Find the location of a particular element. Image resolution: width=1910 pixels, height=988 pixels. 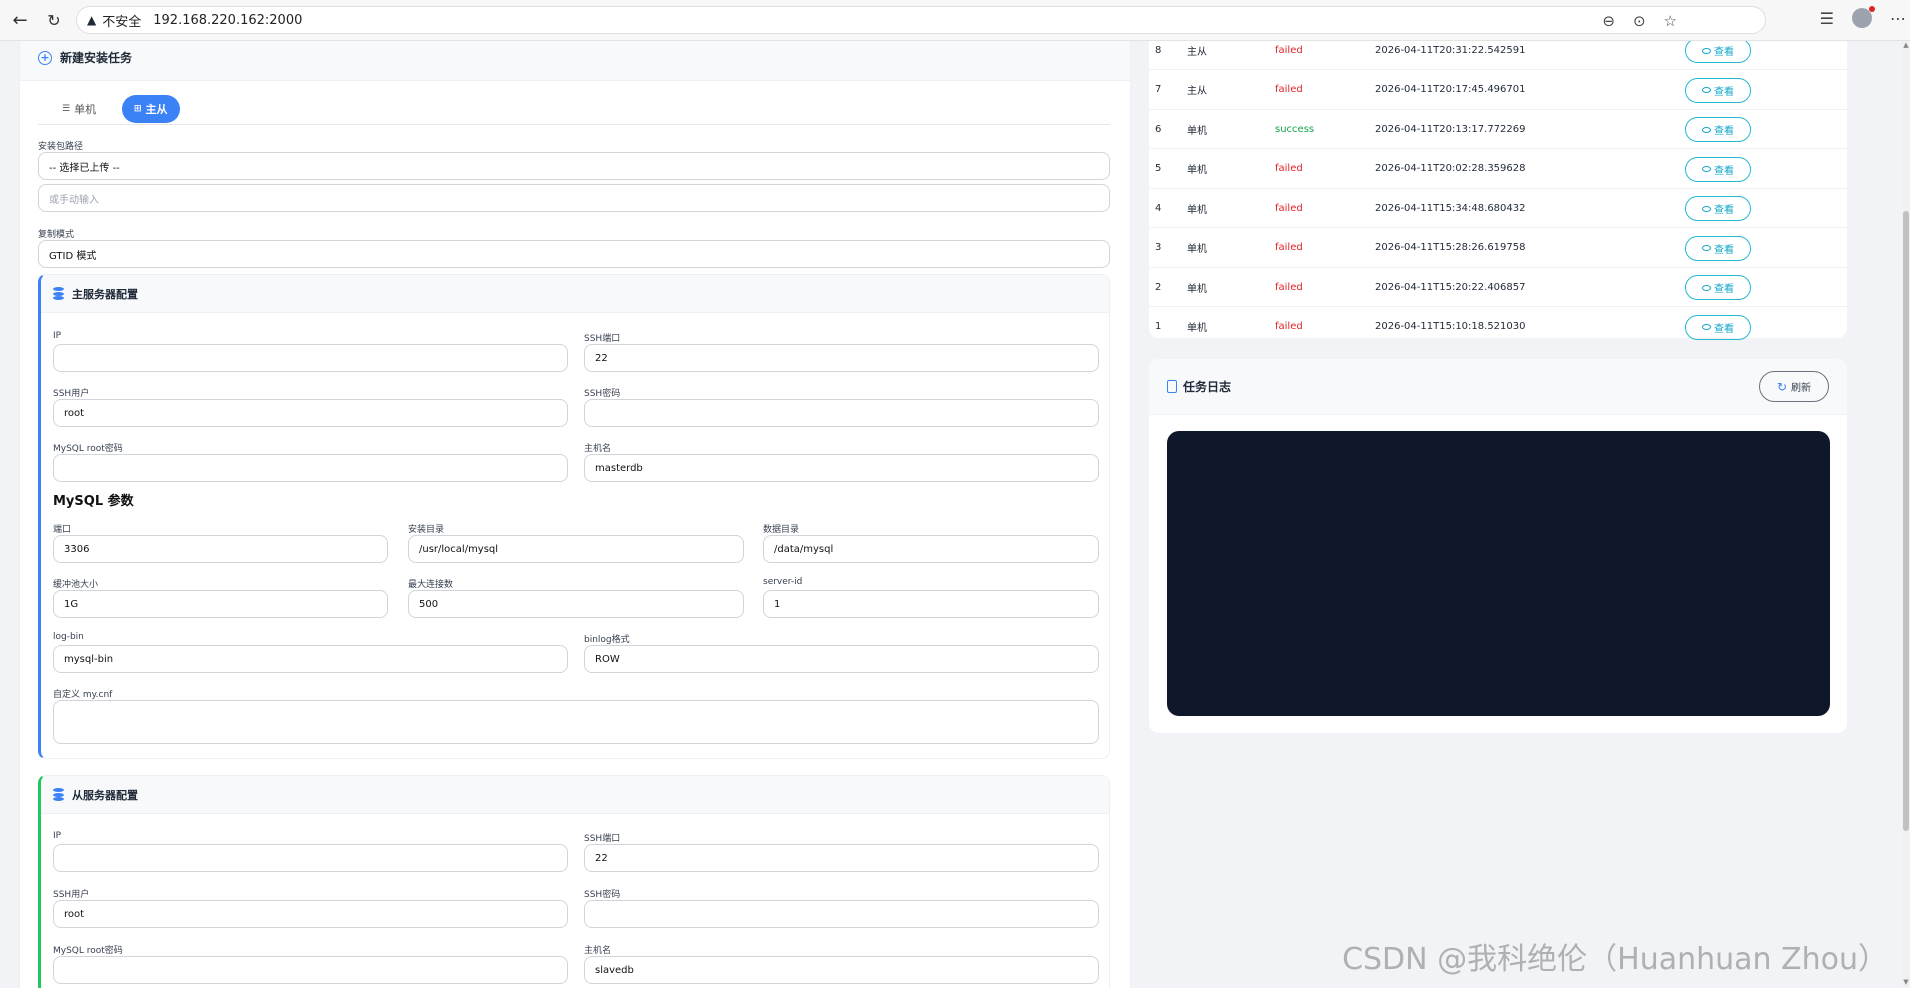

logbin-label: log-bin is located at coordinates (68, 637).